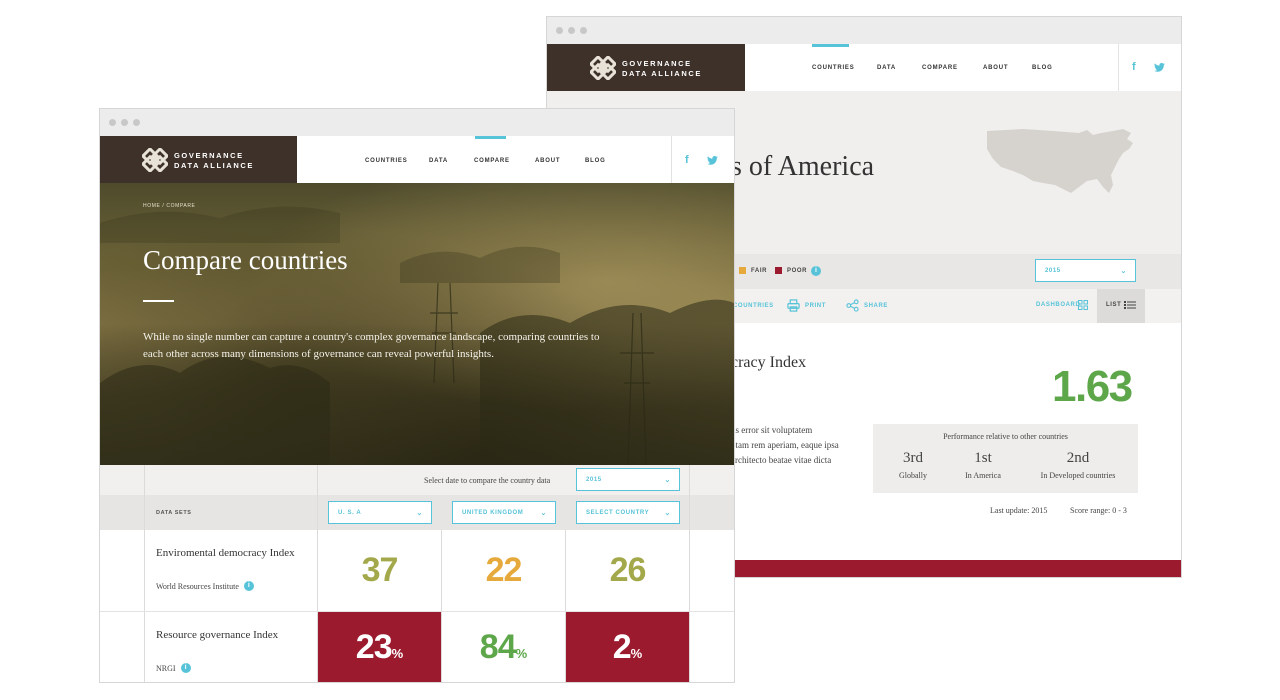 The width and height of the screenshot is (1280, 700). Describe the element at coordinates (245, 260) in the screenshot. I see `page-title: Compare countries` at that location.